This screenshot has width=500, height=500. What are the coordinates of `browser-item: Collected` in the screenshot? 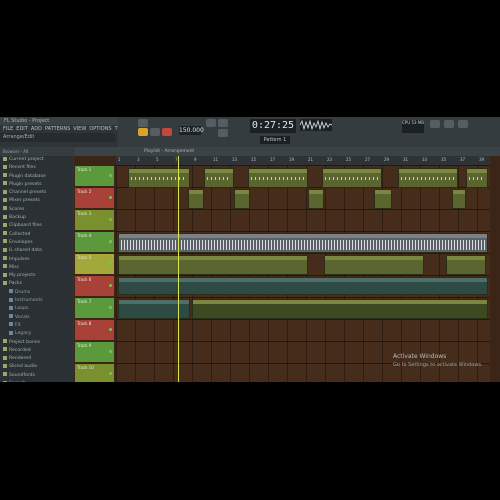 It's located at (36, 235).